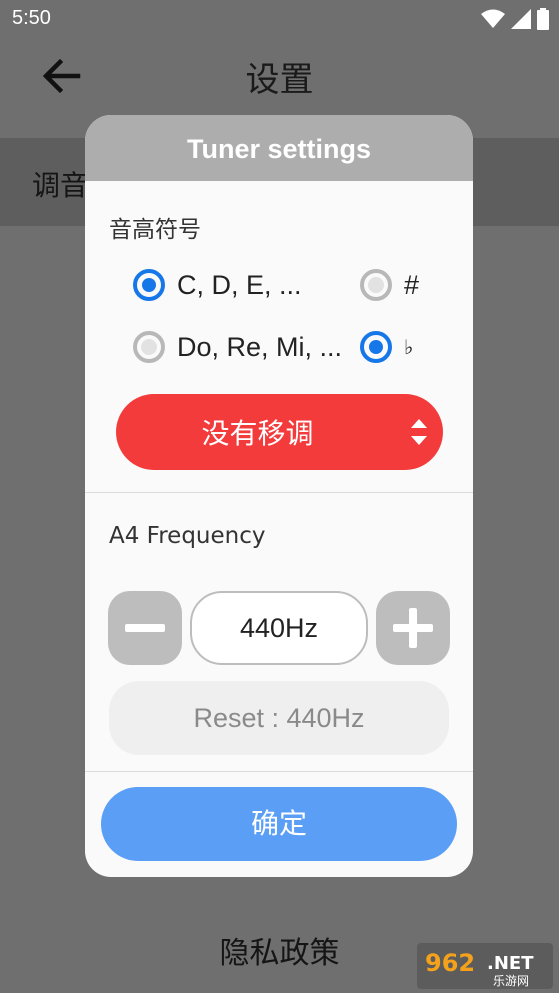 Image resolution: width=559 pixels, height=993 pixels. Describe the element at coordinates (279, 148) in the screenshot. I see `dialog-title: Tuner settings` at that location.